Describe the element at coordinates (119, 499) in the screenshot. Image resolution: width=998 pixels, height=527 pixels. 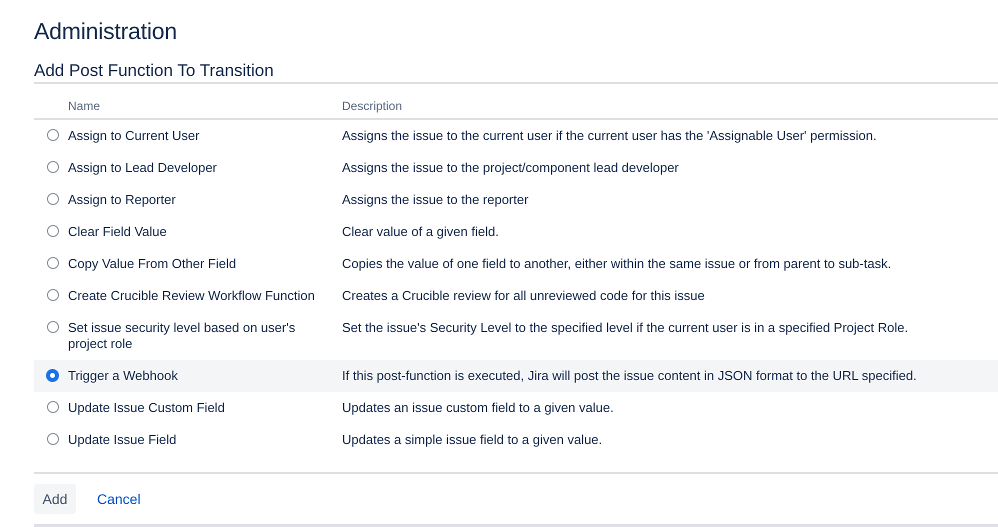
I see `cancel-link: Cancel` at that location.